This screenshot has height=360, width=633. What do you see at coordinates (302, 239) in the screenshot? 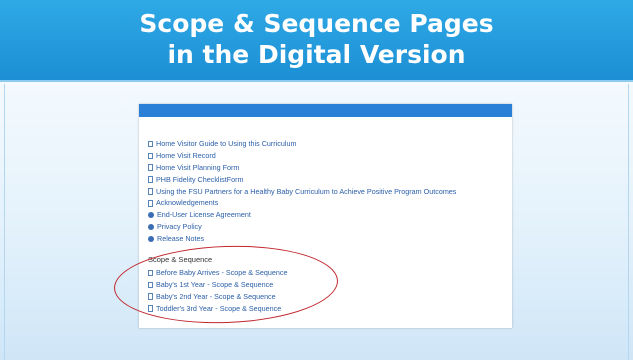
I see `link-release-notes: Release Notes` at bounding box center [302, 239].